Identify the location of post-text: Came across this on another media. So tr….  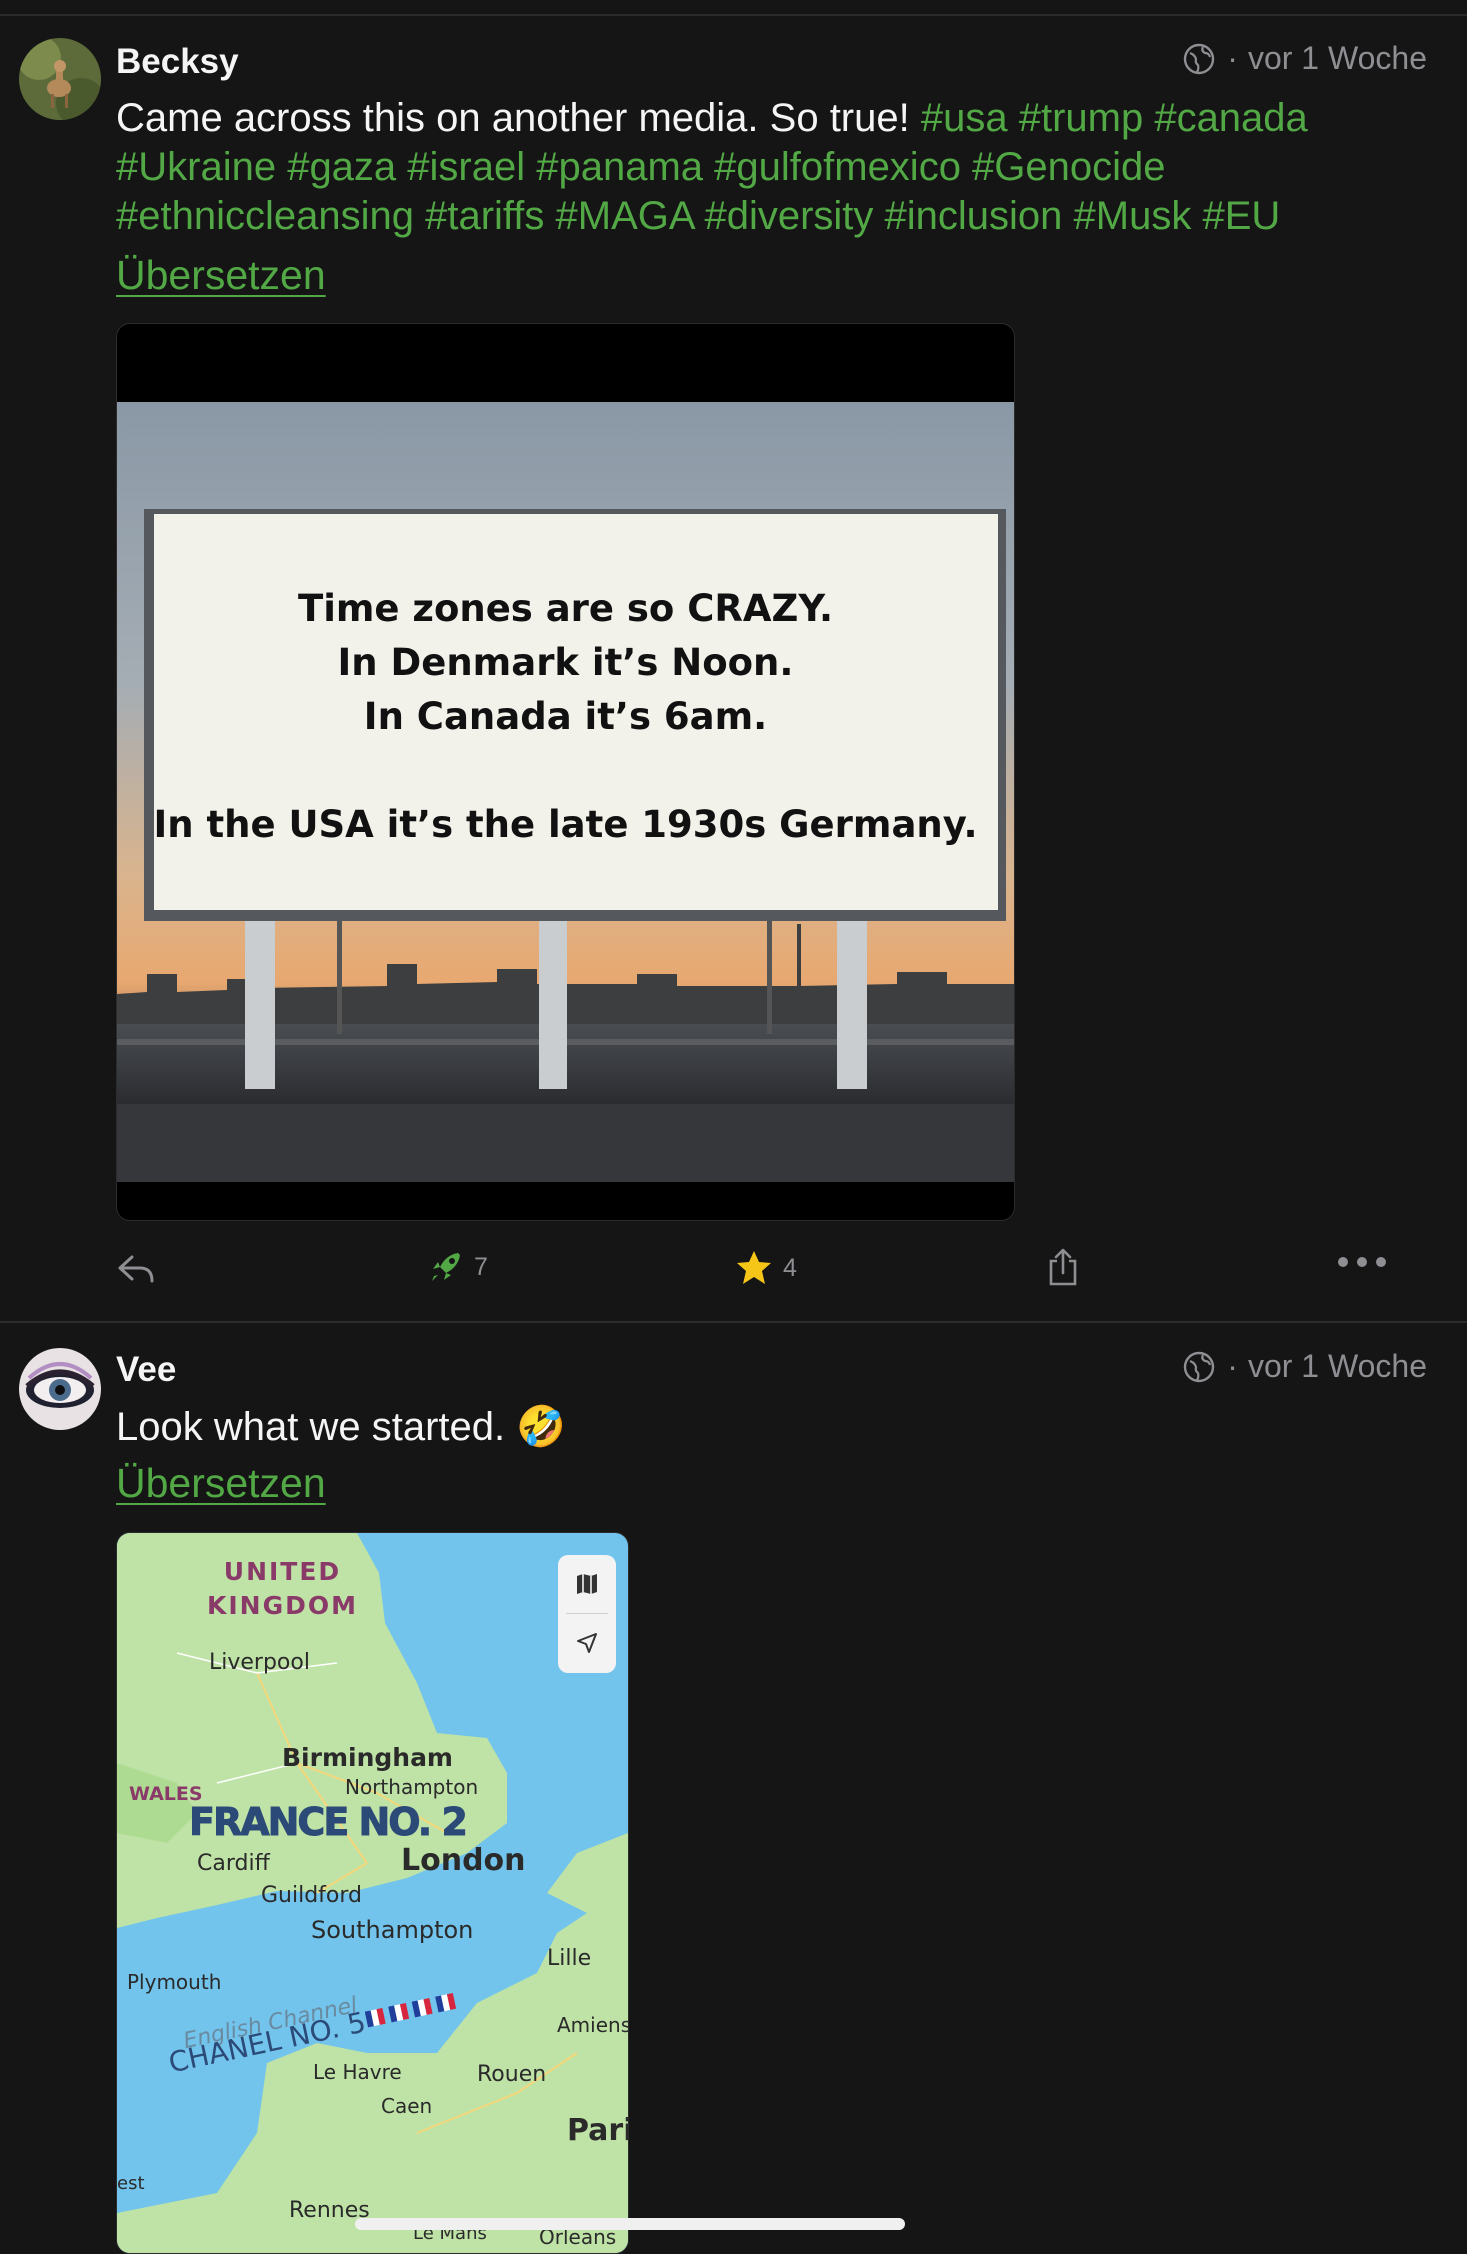
(741, 167).